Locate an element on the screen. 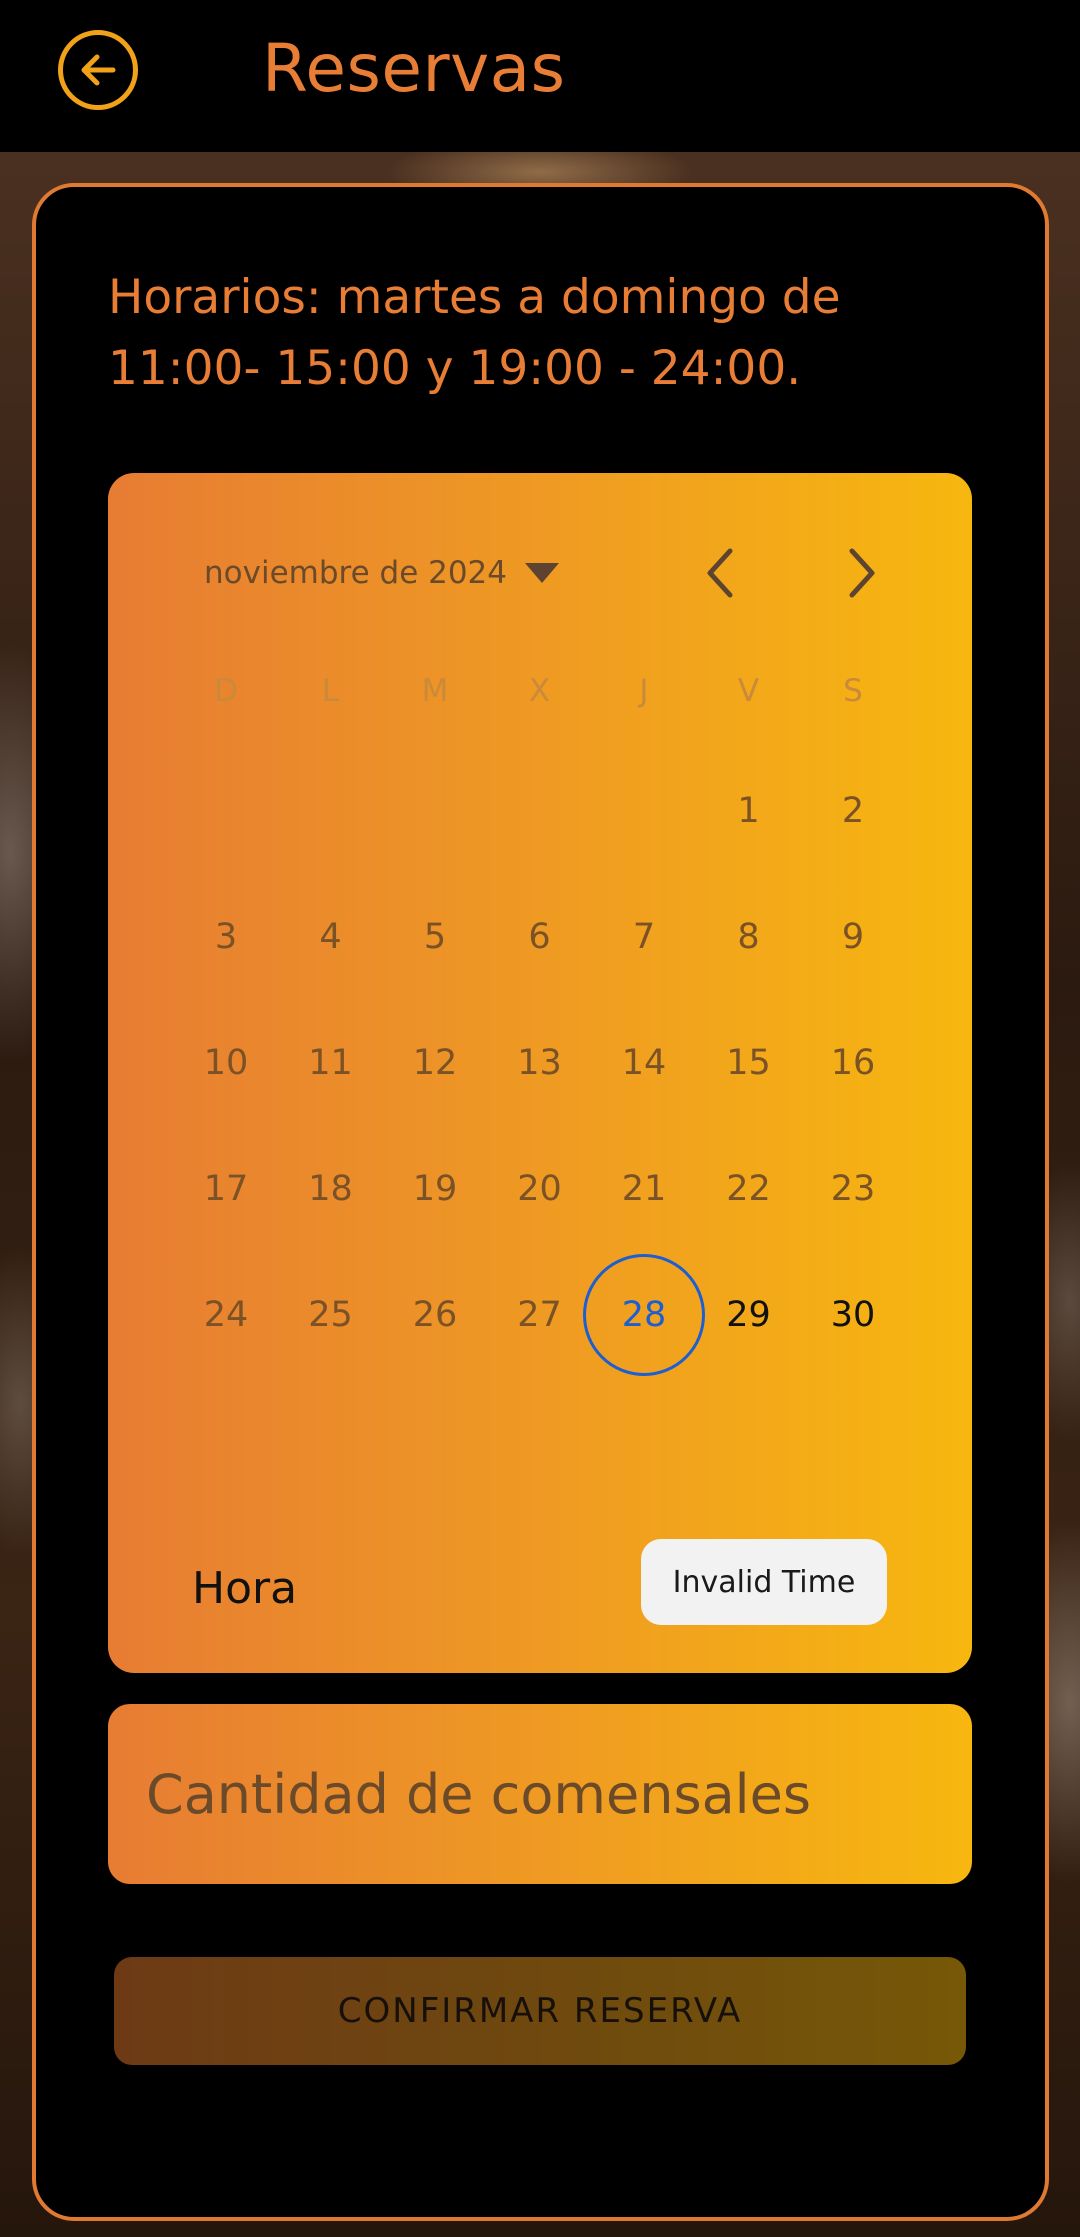 Image resolution: width=1080 pixels, height=2237 pixels. calendar-day: 22 is located at coordinates (749, 1189).